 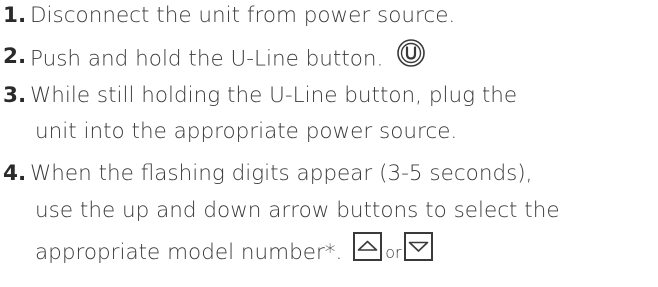 What do you see at coordinates (15, 56) in the screenshot?
I see `step-number: 2.` at bounding box center [15, 56].